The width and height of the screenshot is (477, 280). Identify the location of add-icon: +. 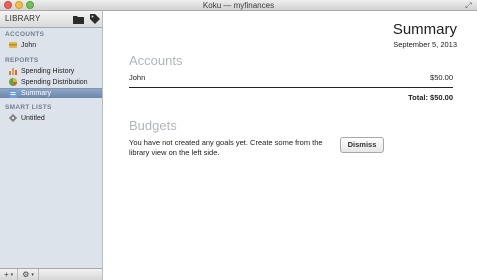
(6, 274).